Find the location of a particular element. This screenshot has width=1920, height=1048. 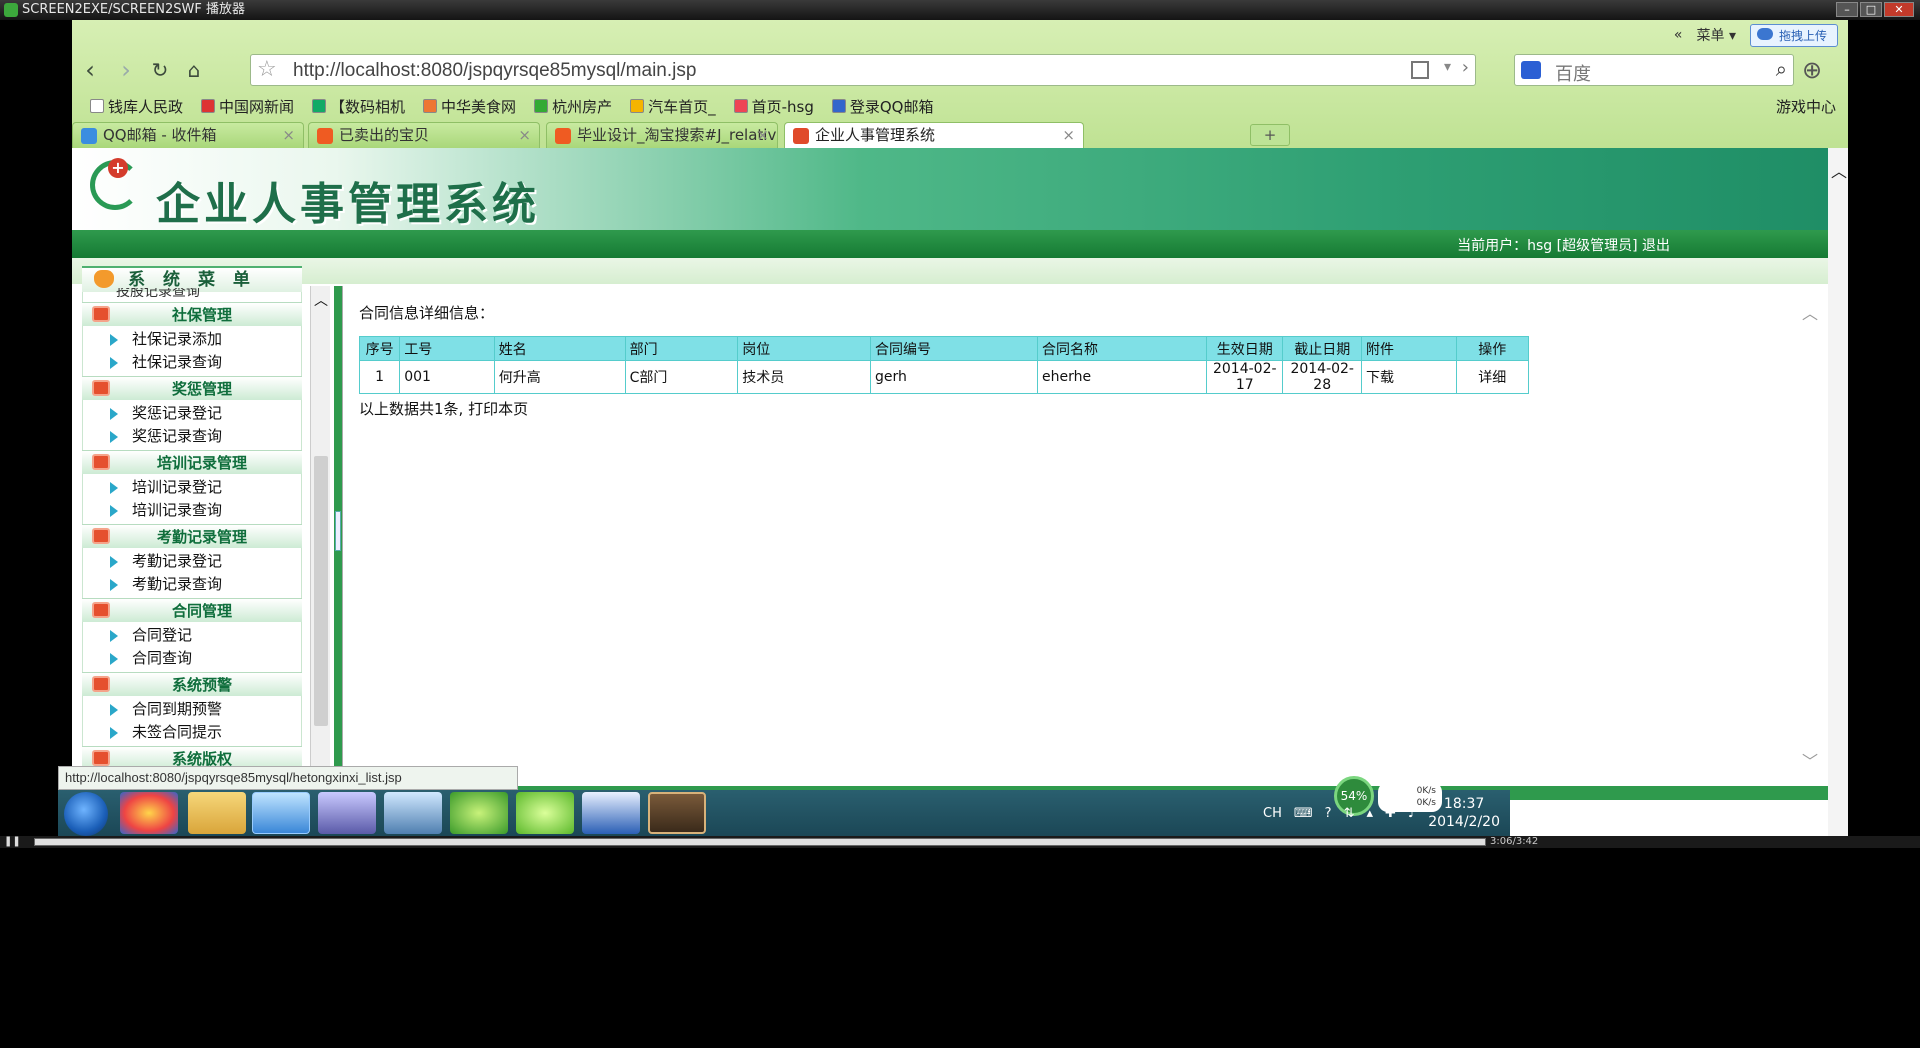

browser-tab: 企业人事管理系统 × is located at coordinates (934, 135).